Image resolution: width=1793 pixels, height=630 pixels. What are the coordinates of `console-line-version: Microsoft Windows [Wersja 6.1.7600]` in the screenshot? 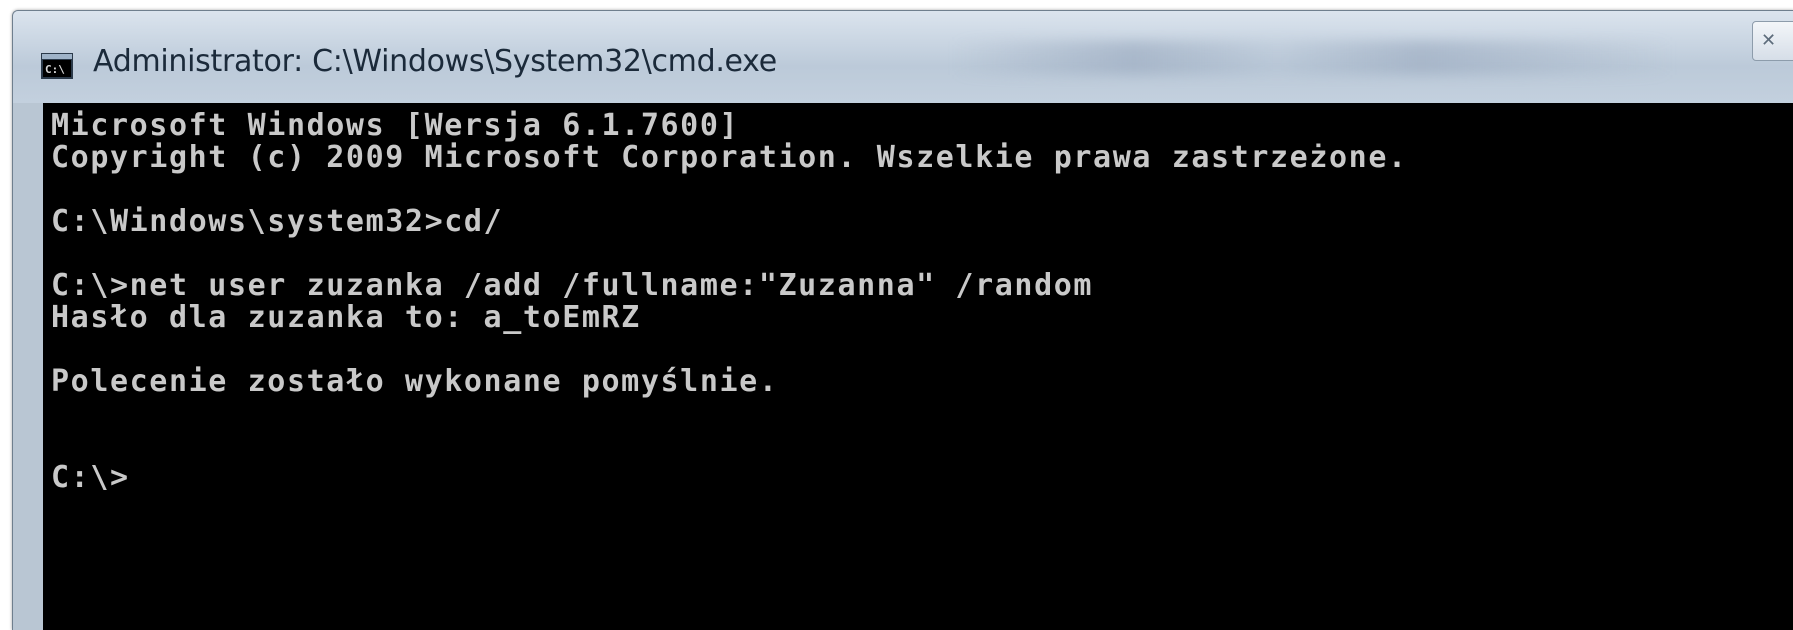 It's located at (395, 125).